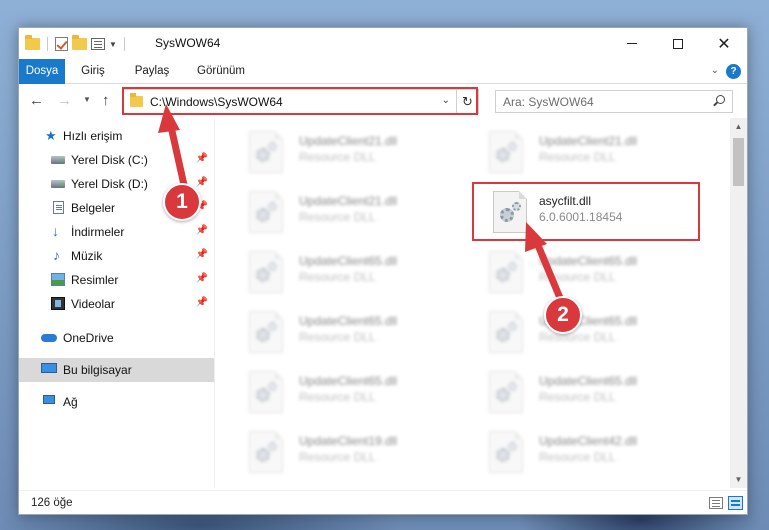 Image resolution: width=769 pixels, height=530 pixels. Describe the element at coordinates (106, 100) in the screenshot. I see `up-arrow-icon: ↑` at that location.